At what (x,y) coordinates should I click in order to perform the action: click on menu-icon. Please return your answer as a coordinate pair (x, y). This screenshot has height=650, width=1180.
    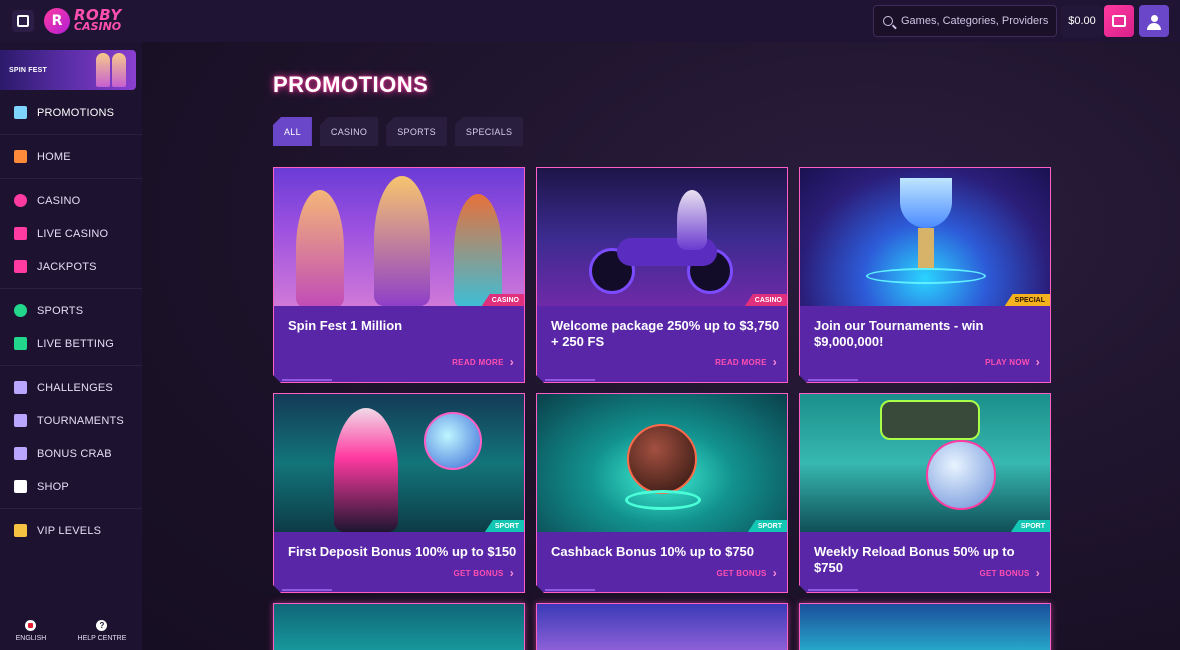
    Looking at the image, I should click on (23, 21).